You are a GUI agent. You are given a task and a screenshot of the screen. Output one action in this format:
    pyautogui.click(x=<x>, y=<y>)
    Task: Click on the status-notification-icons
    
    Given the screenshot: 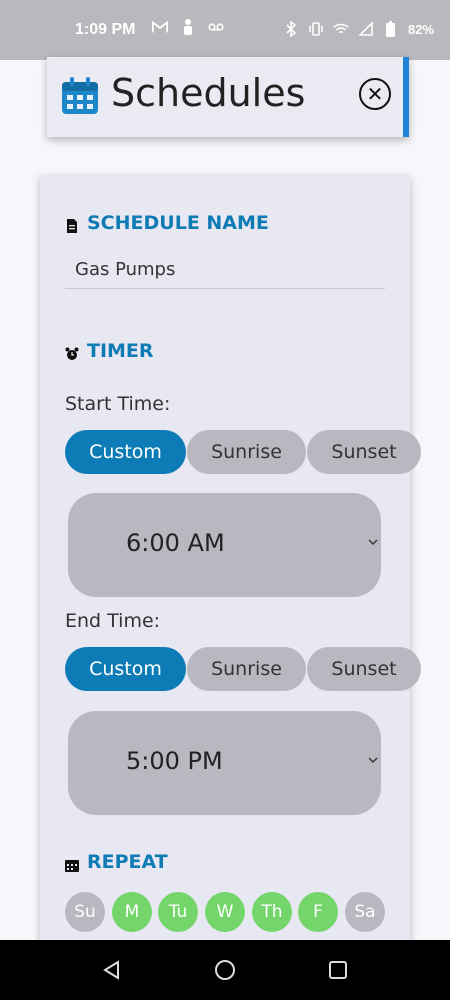 What is the action you would take?
    pyautogui.click(x=188, y=27)
    